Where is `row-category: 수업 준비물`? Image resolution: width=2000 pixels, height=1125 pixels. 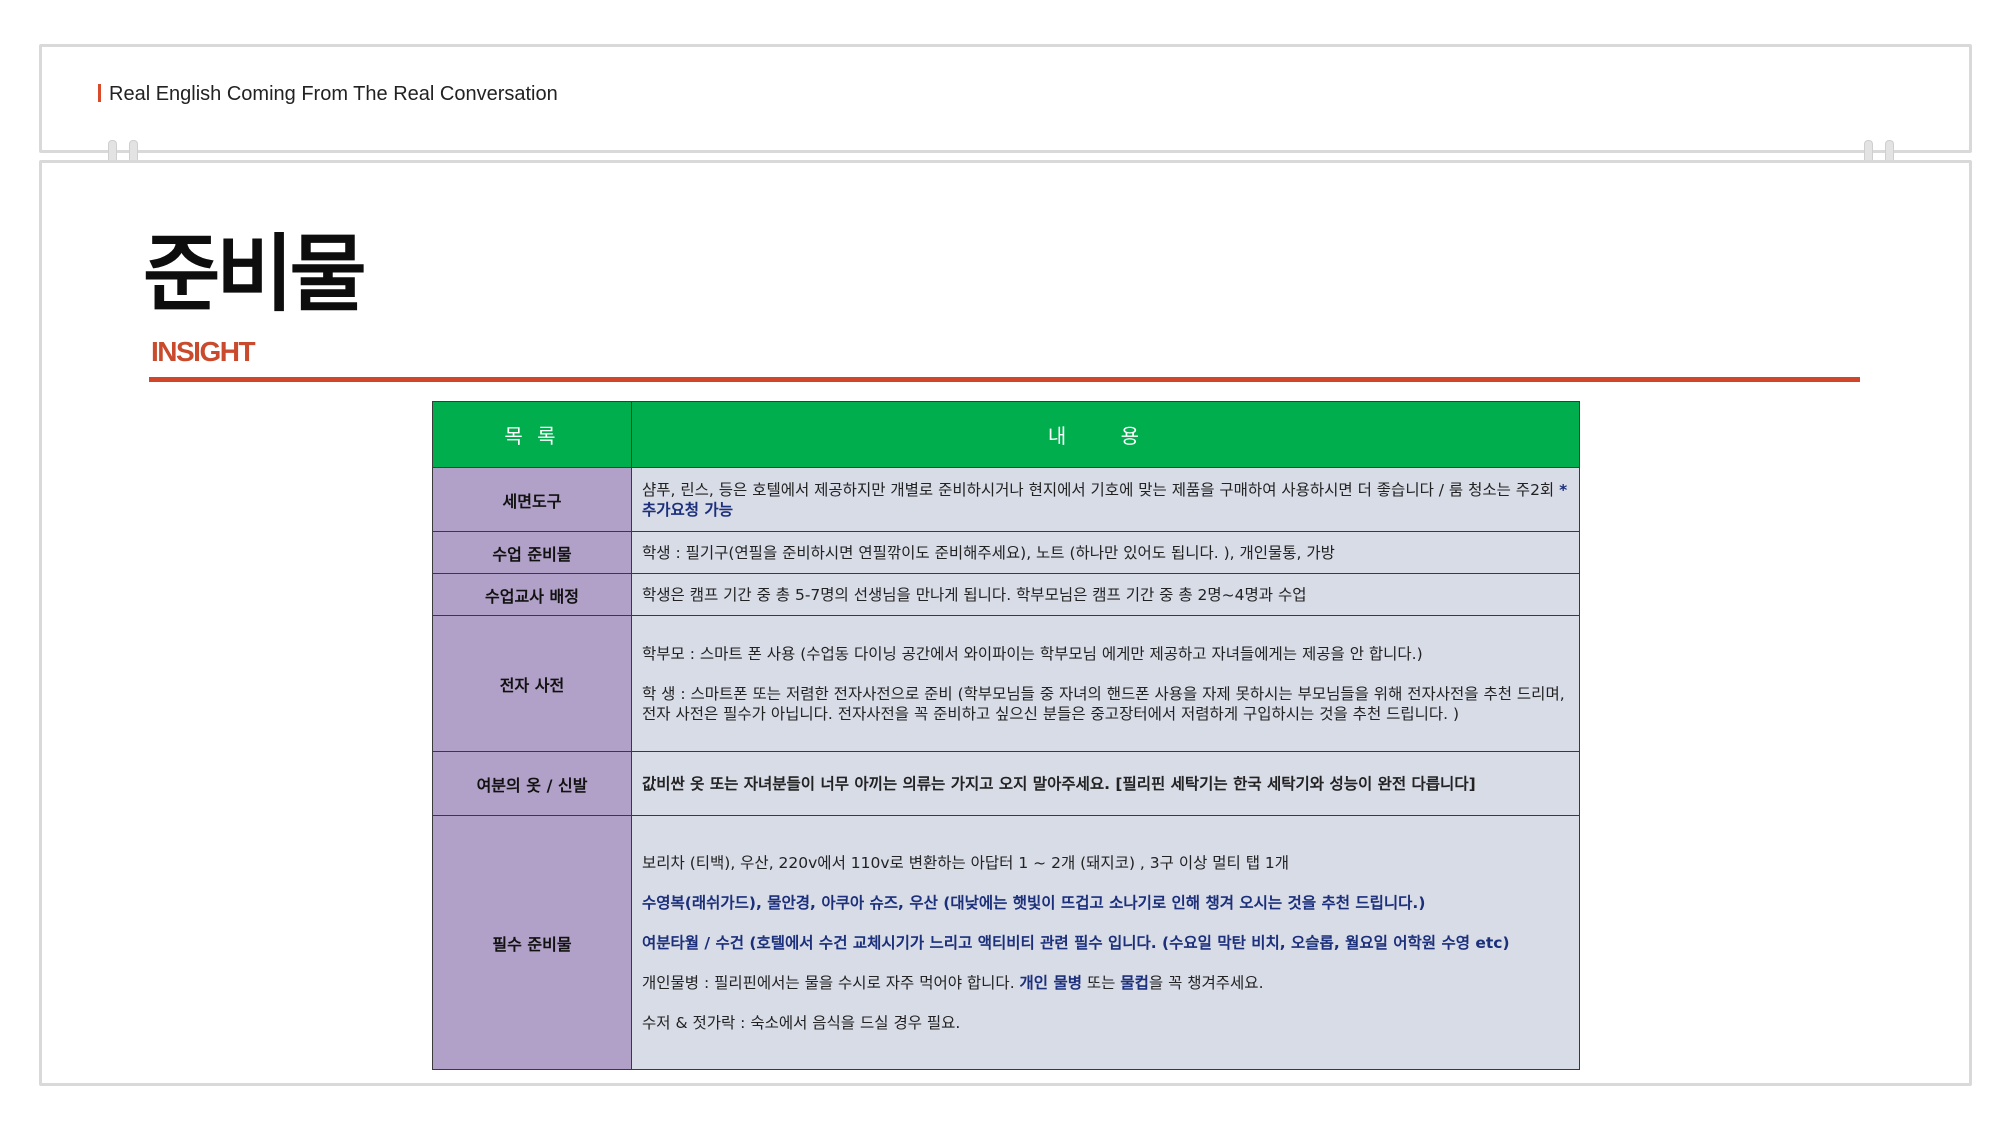
row-category: 수업 준비물 is located at coordinates (532, 552).